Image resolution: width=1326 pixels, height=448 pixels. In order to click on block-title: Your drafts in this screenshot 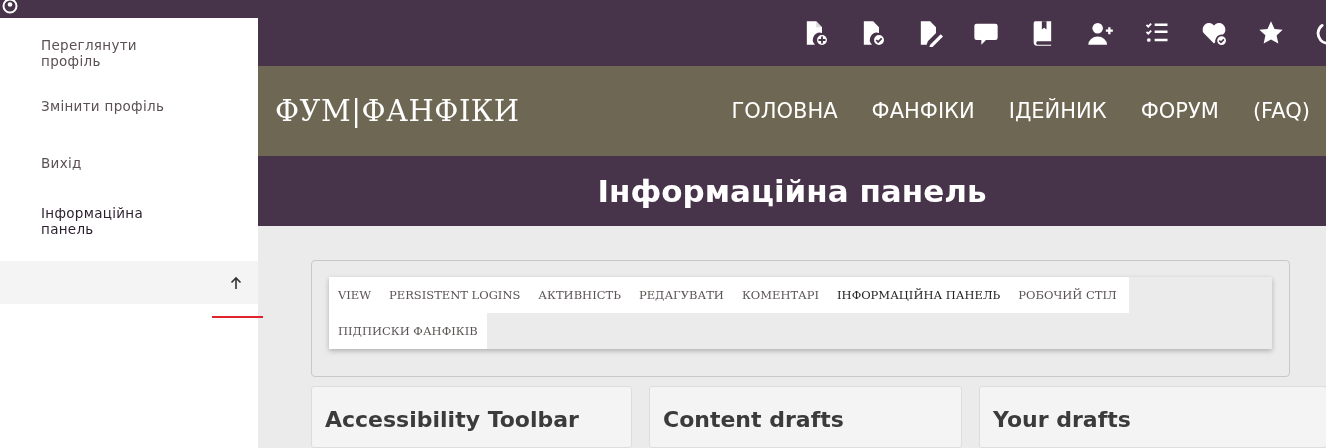, I will do `click(1062, 419)`.